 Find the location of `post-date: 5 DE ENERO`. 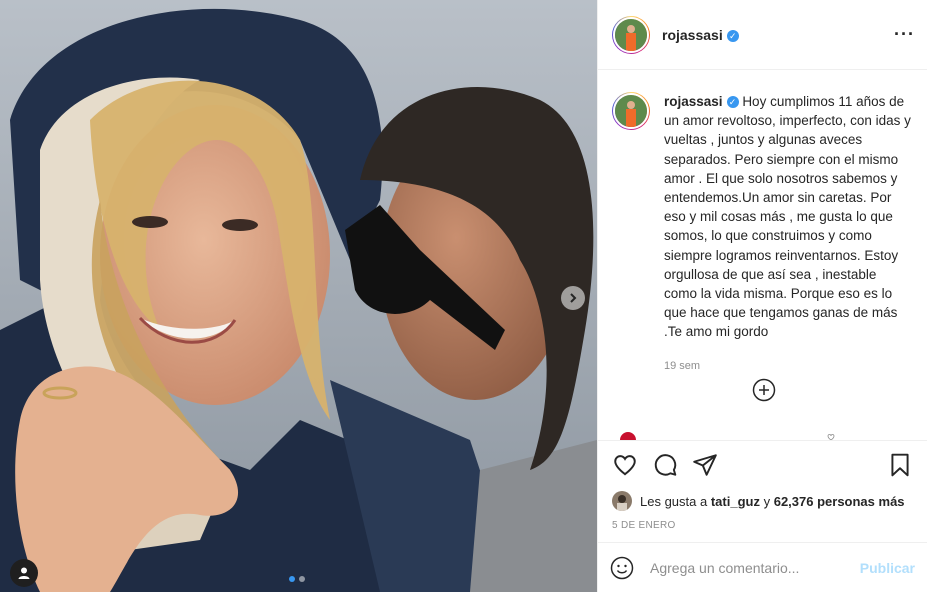

post-date: 5 DE ENERO is located at coordinates (762, 527).